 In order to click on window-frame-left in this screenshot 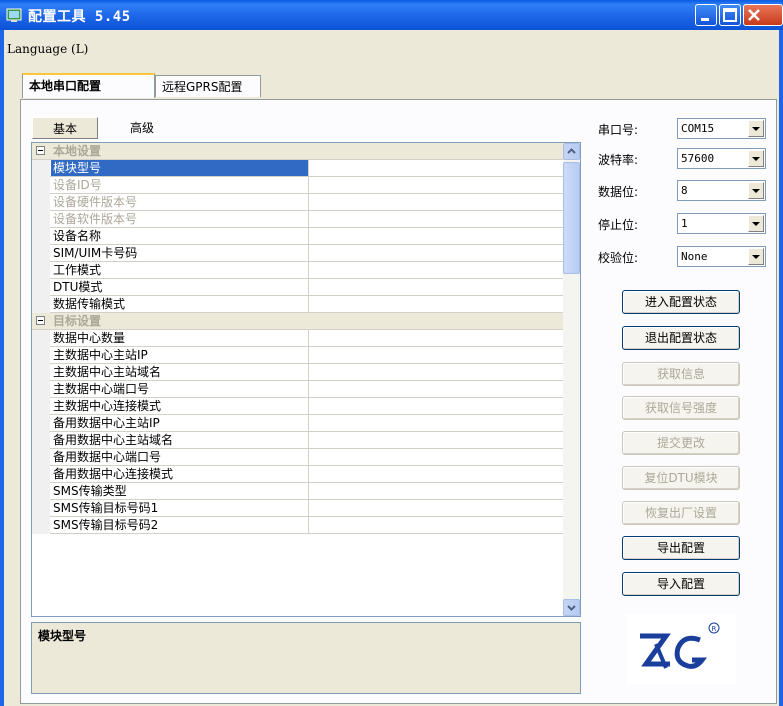, I will do `click(2, 368)`.